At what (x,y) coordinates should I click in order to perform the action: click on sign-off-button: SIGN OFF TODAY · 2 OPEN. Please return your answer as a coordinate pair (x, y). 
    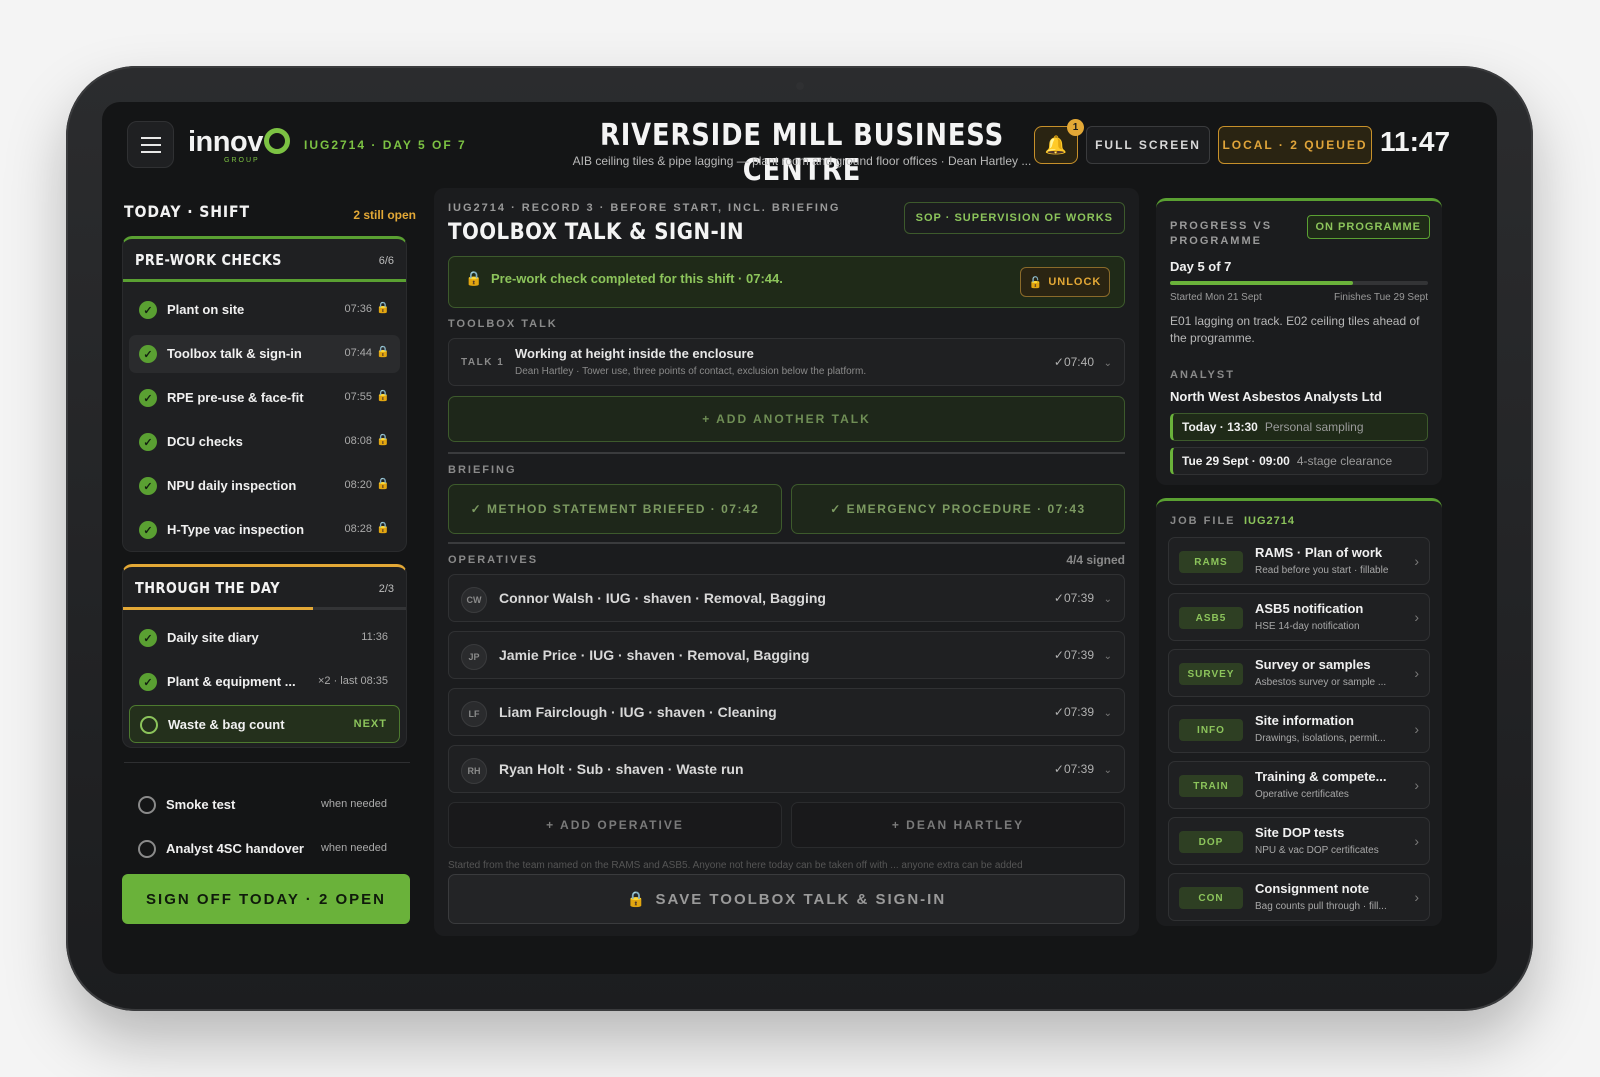
    Looking at the image, I should click on (266, 899).